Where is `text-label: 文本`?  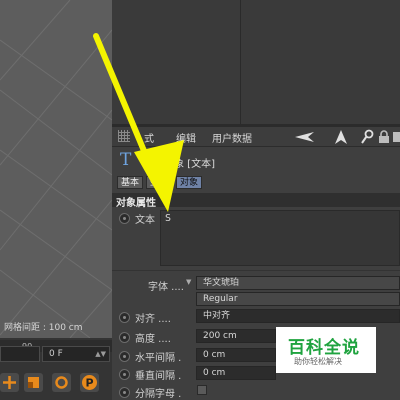 text-label: 文本 is located at coordinates (145, 220).